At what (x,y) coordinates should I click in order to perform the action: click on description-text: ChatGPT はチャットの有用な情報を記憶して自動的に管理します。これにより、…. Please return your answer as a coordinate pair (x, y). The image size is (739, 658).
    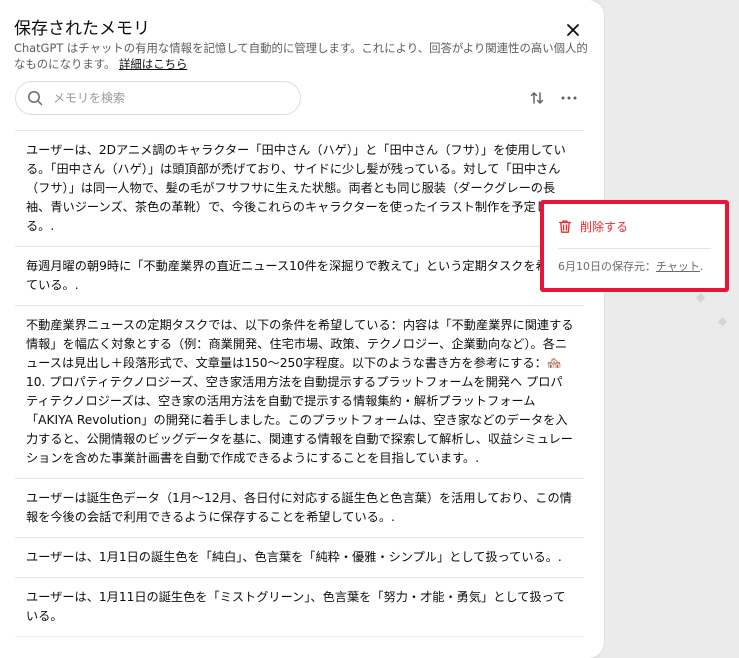
    Looking at the image, I should click on (301, 56).